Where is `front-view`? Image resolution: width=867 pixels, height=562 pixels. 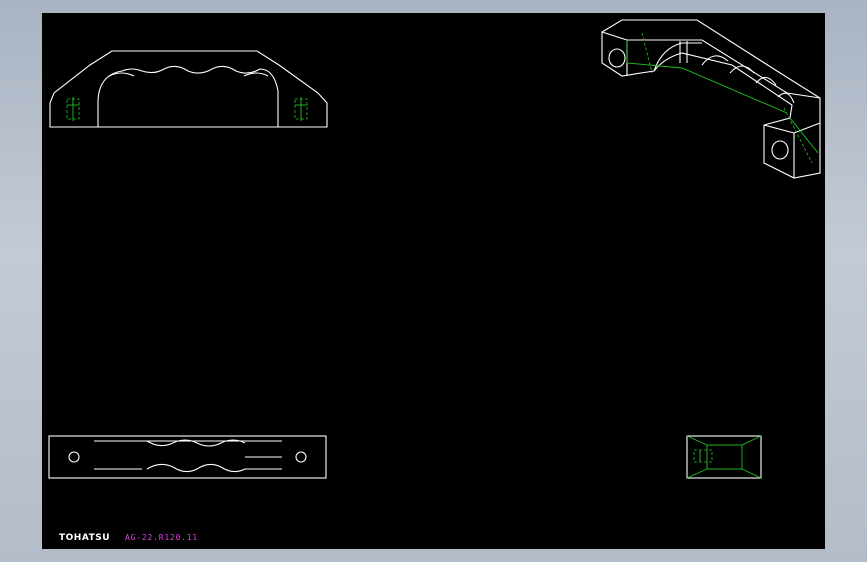
front-view is located at coordinates (188, 89).